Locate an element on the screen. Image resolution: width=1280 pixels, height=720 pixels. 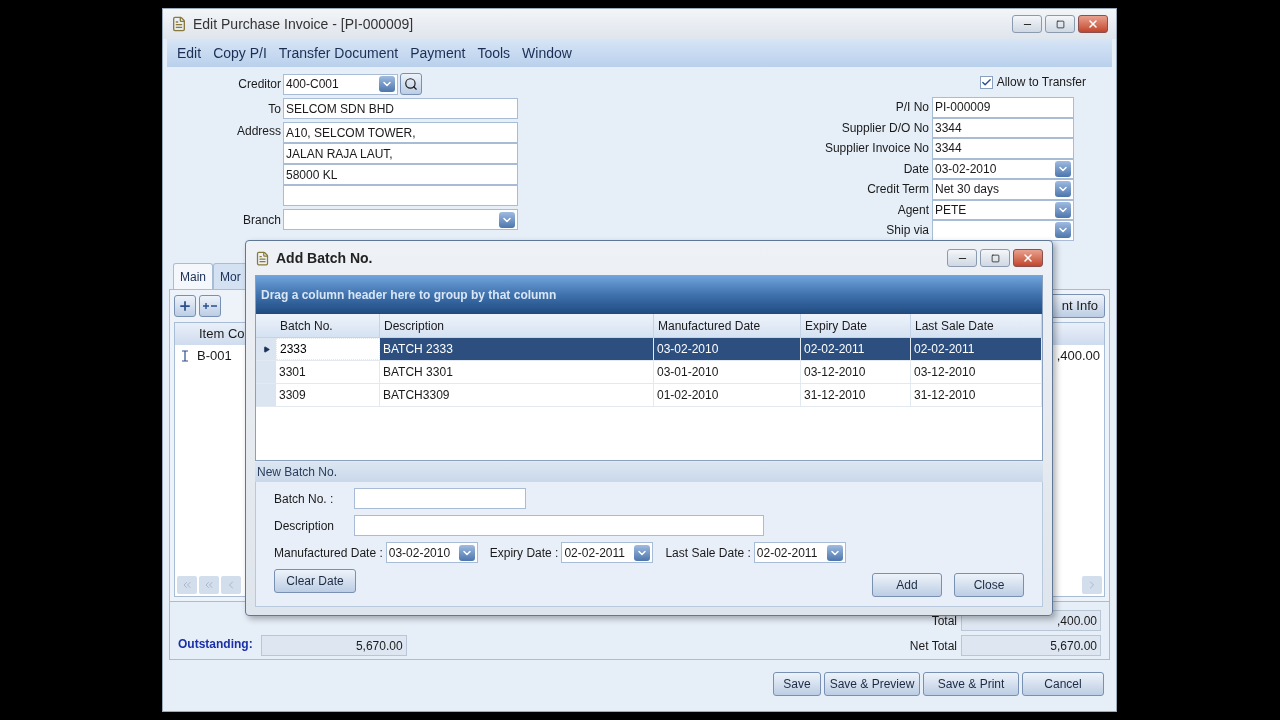
add-button: Add is located at coordinates (907, 585).